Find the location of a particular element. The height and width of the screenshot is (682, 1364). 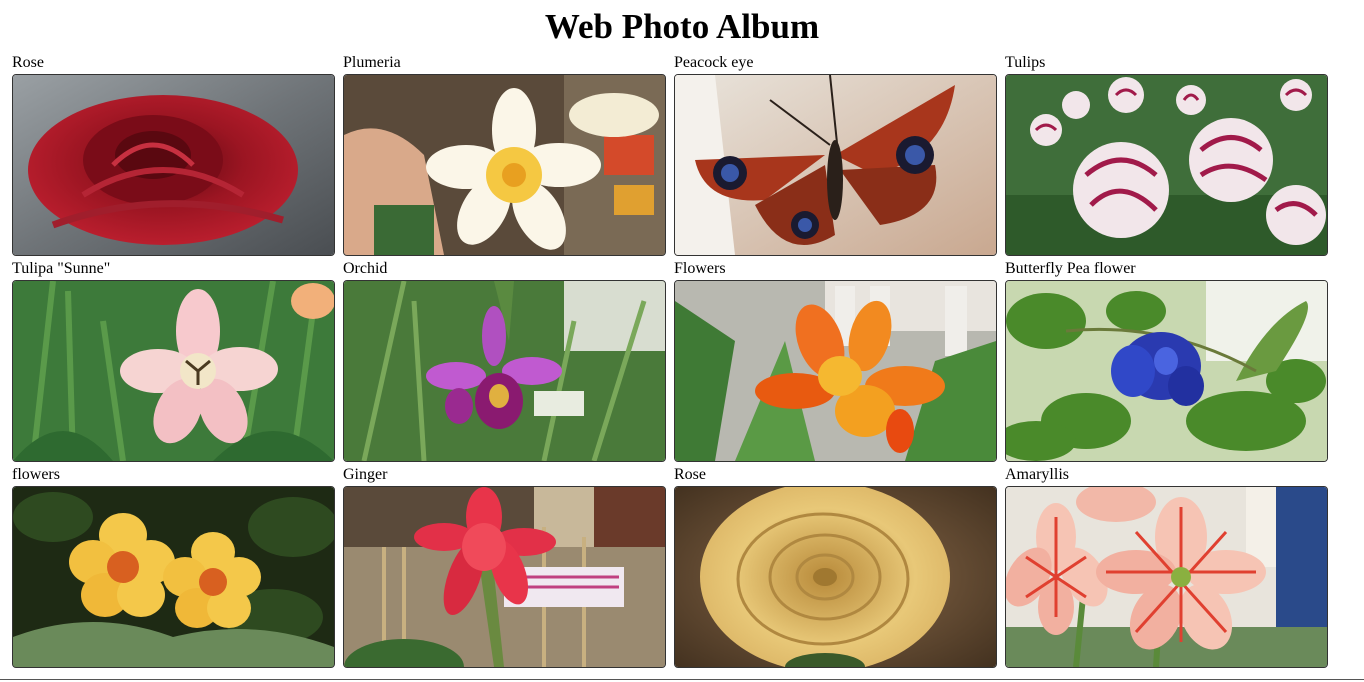

red-ginger-photo is located at coordinates (504, 577).